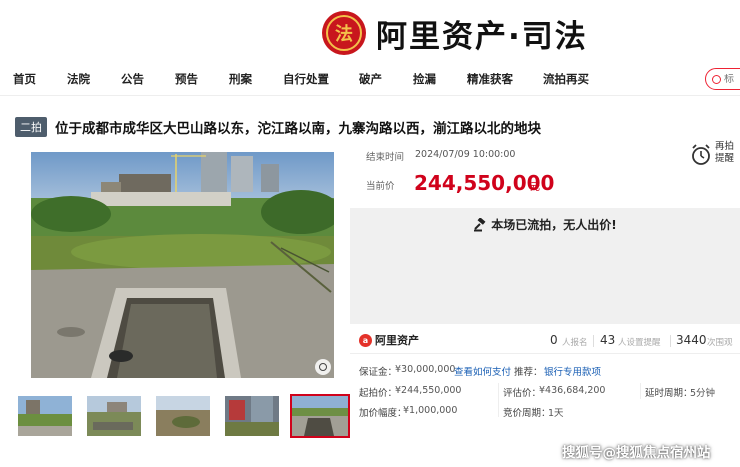 The image size is (740, 467). What do you see at coordinates (490, 79) in the screenshot?
I see `nav-item-precise-leads: 精准获客` at bounding box center [490, 79].